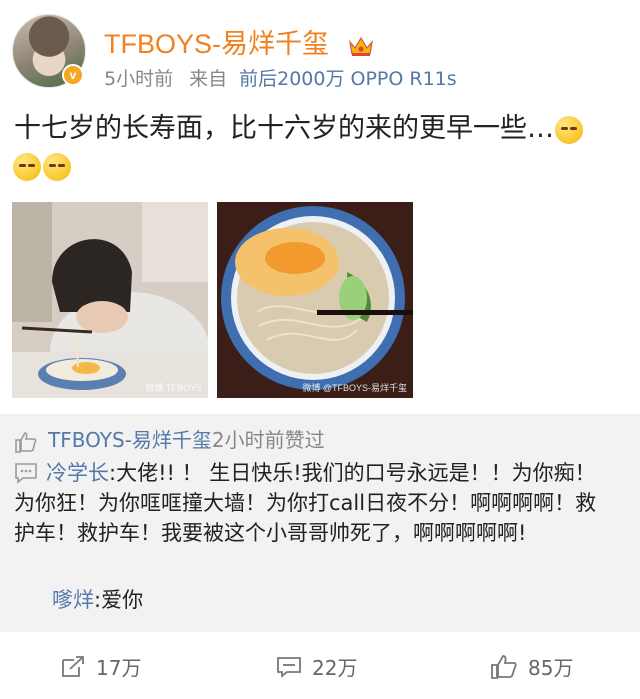 The width and height of the screenshot is (640, 699). Describe the element at coordinates (77, 473) in the screenshot. I see `comment-author: 冷学长` at that location.